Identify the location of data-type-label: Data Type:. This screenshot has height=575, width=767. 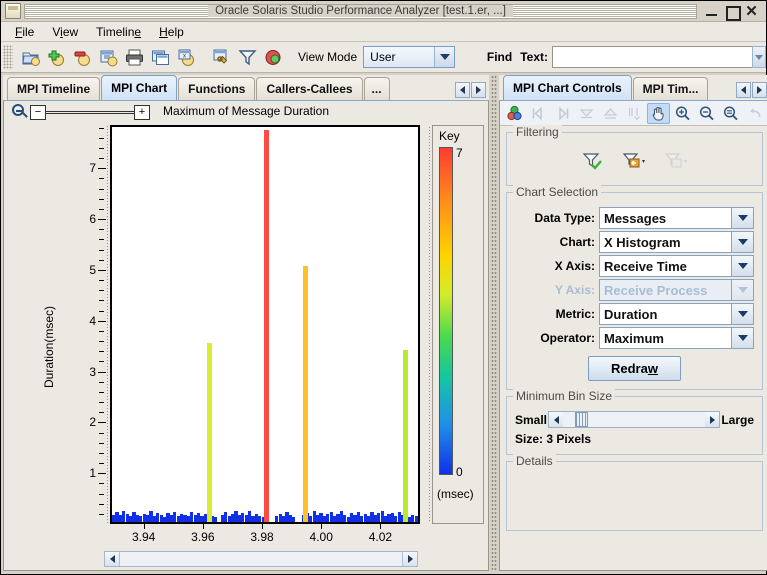
(564, 218).